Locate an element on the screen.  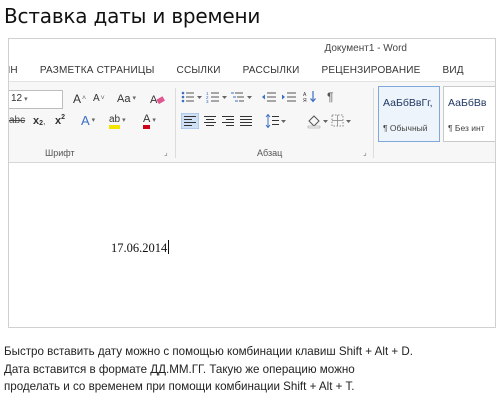
strikethrough-button: abc is located at coordinates (17, 121).